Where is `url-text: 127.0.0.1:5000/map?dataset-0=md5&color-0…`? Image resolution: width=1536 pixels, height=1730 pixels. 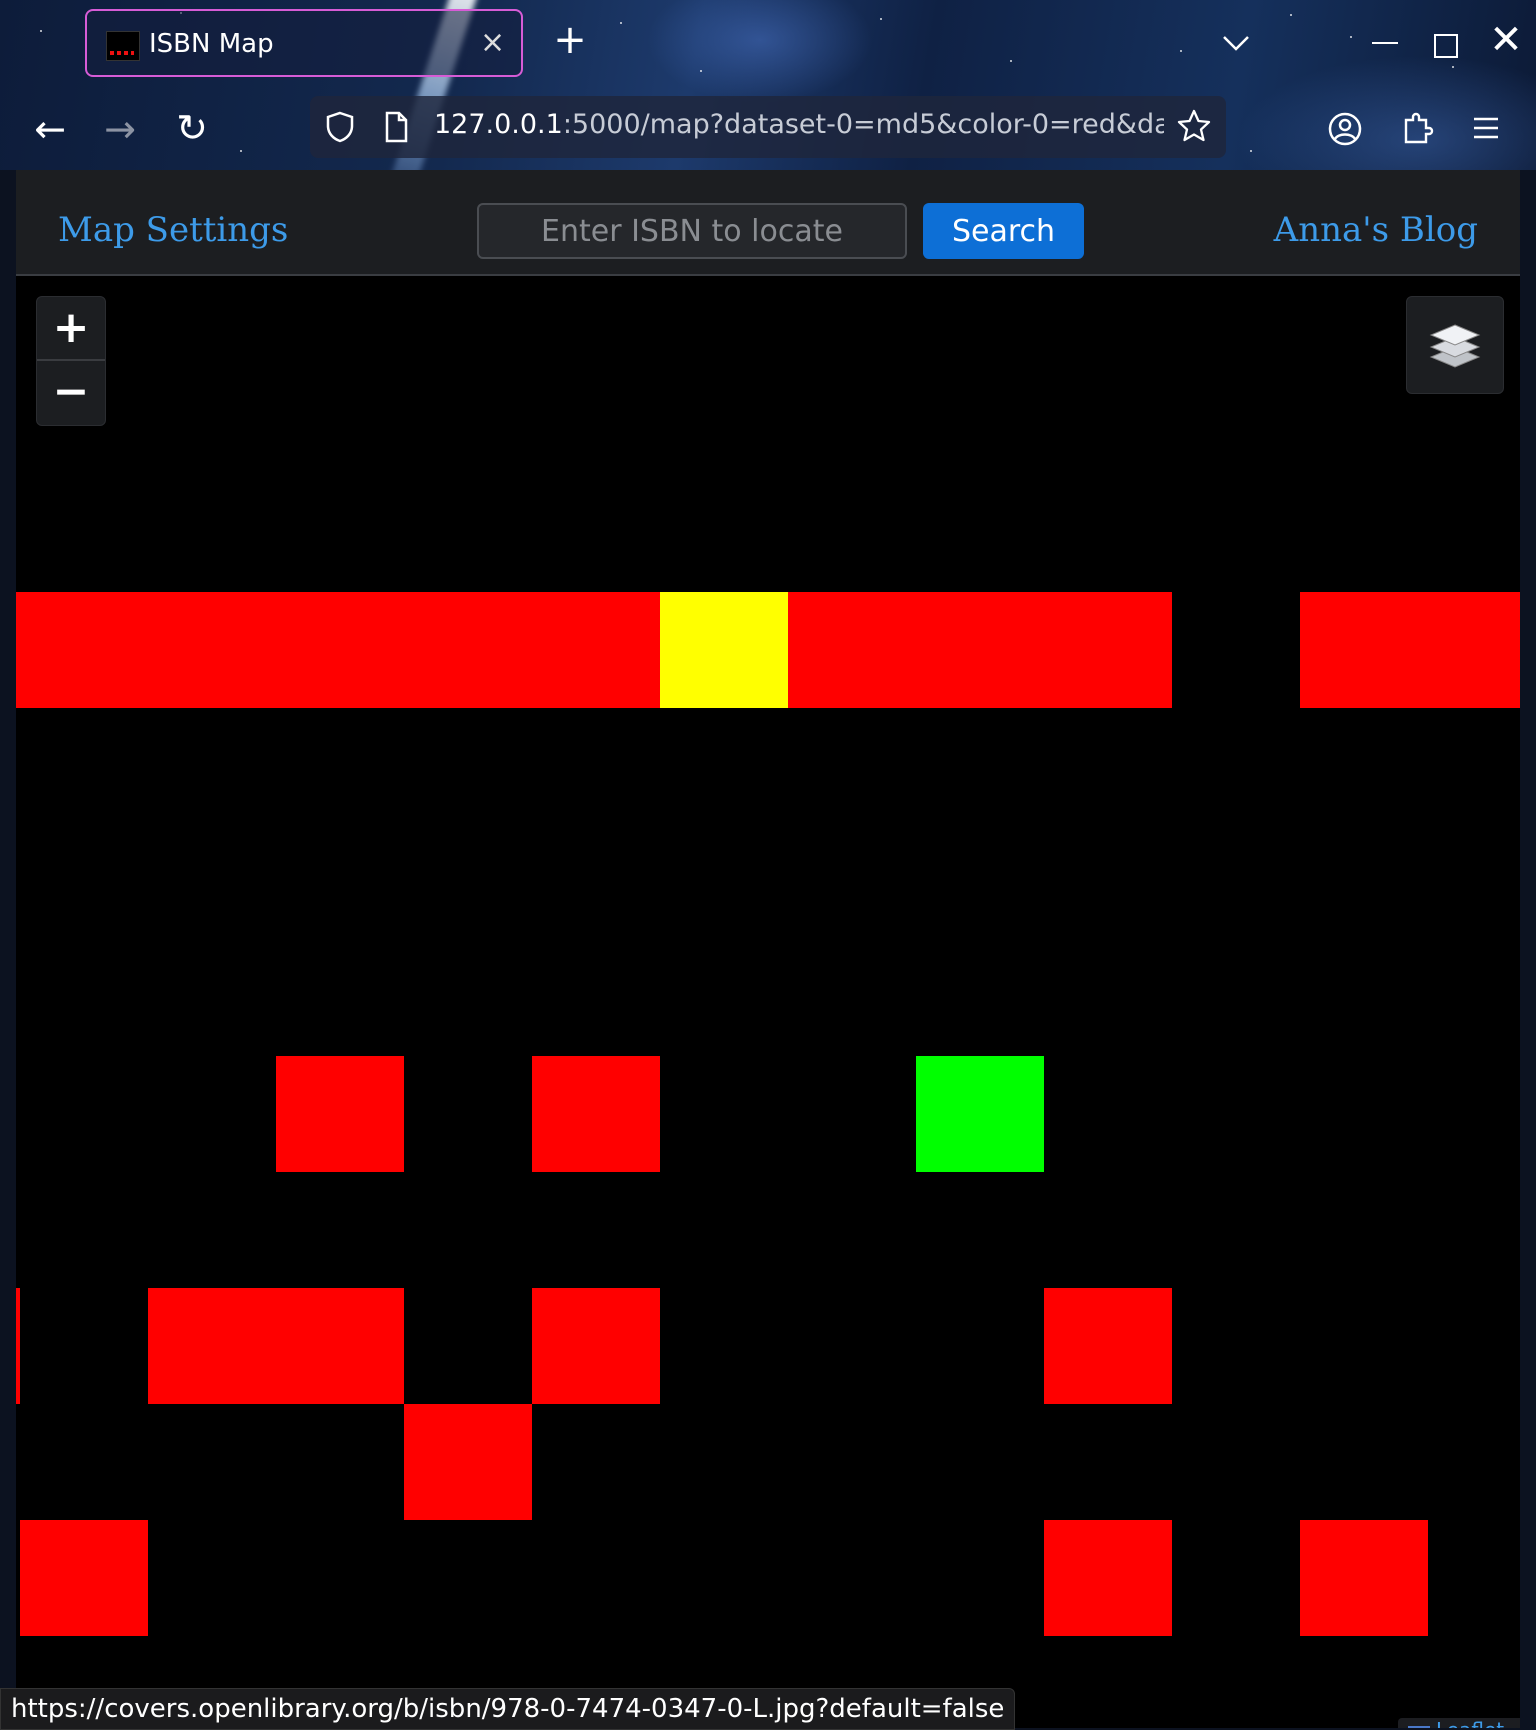
url-text: 127.0.0.1:5000/map?dataset-0=md5&color-0… is located at coordinates (799, 124).